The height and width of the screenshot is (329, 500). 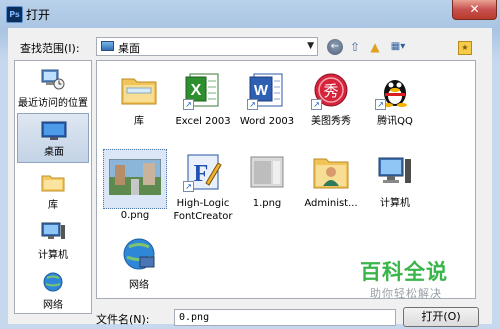 What do you see at coordinates (310, 46) in the screenshot?
I see `chevron-down-icon: ▼` at bounding box center [310, 46].